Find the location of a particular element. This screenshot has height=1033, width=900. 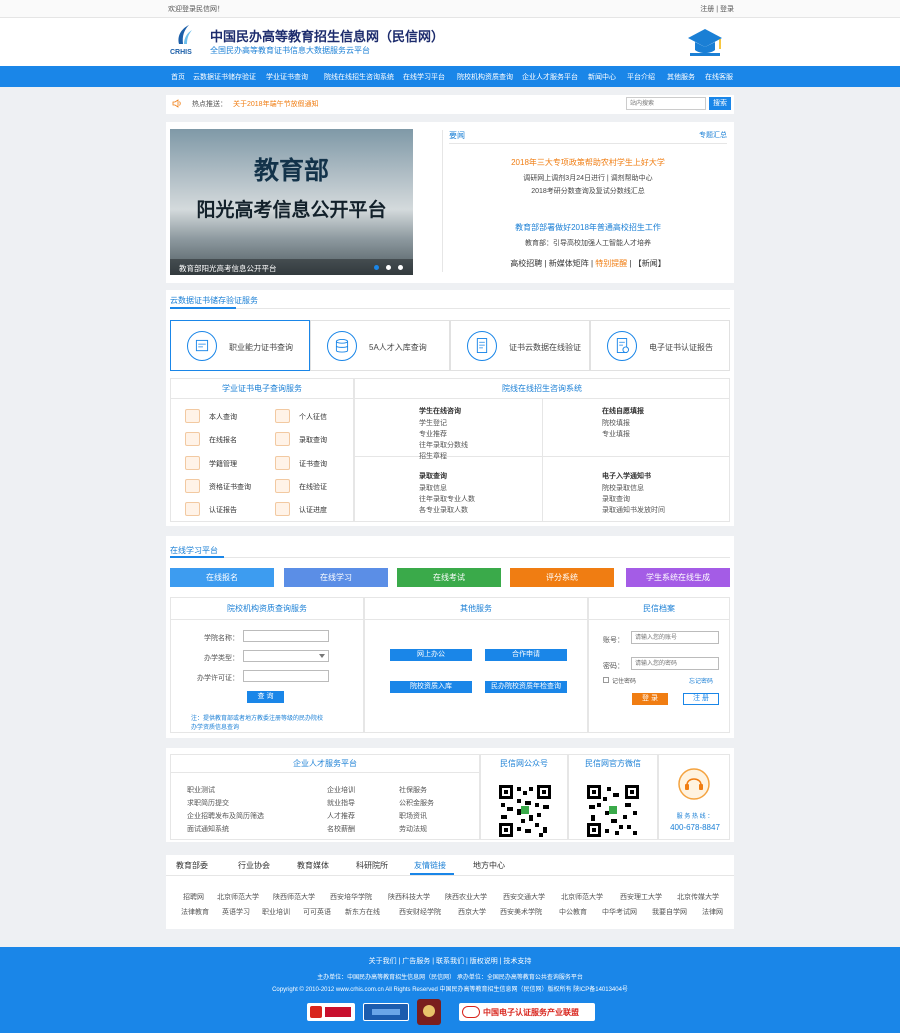

talent-item: 就业指导 is located at coordinates (341, 803).